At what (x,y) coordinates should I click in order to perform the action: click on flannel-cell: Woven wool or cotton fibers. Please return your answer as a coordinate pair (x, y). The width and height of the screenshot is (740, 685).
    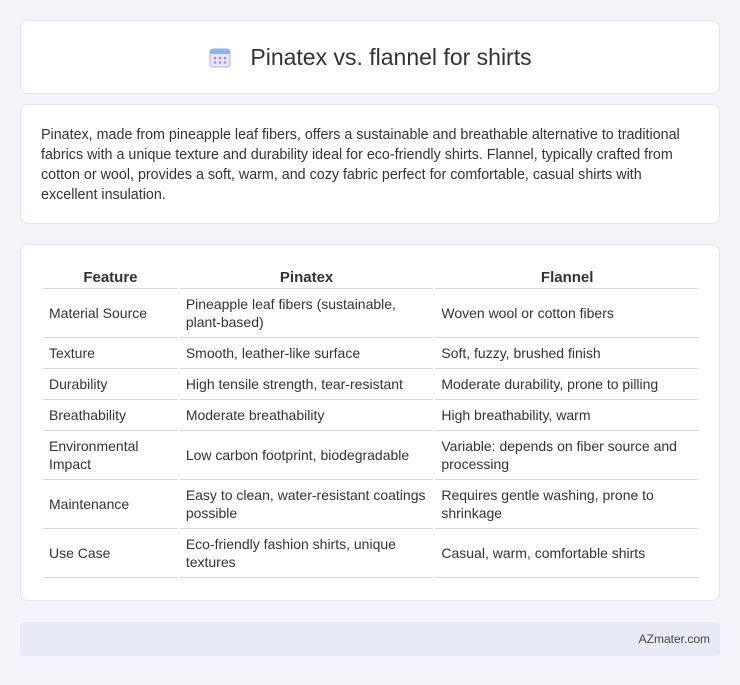
    Looking at the image, I should click on (567, 313).